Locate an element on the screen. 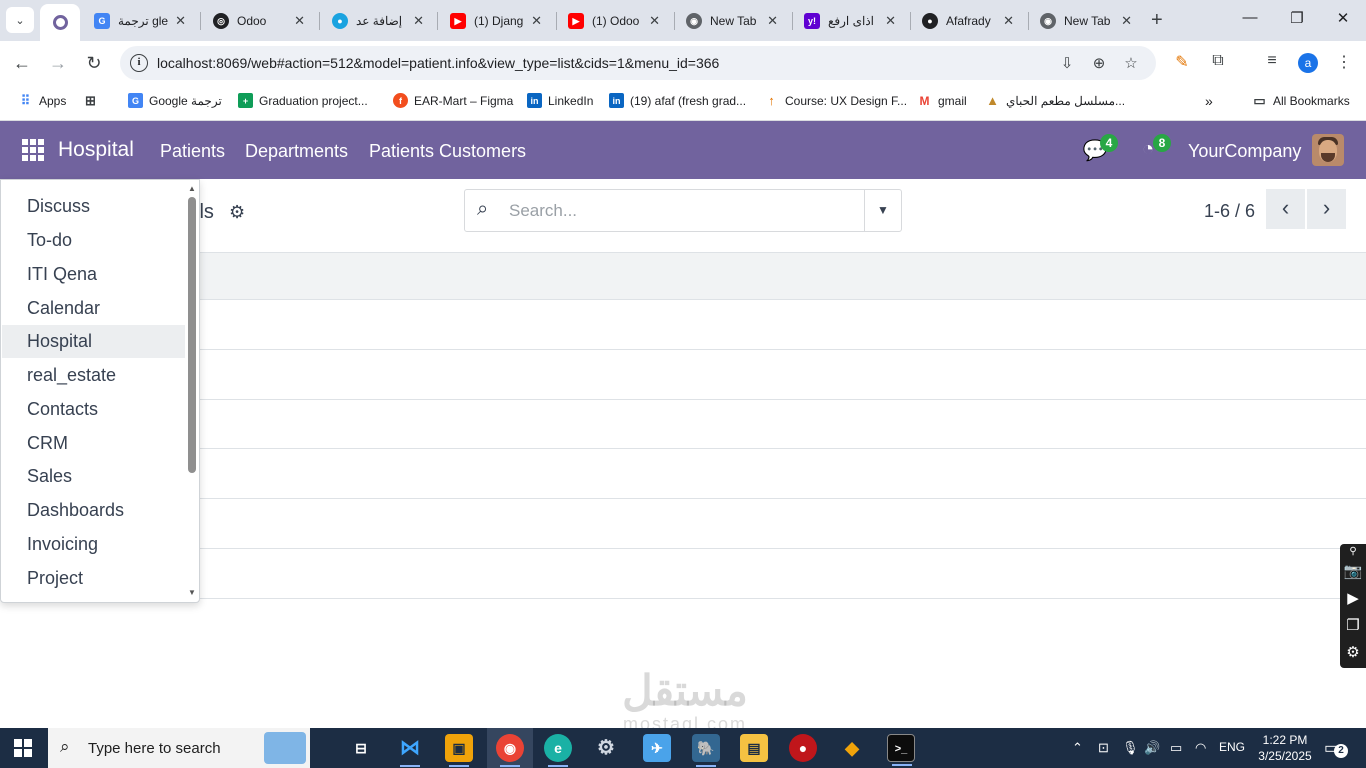  app-item-invoicing: Invoicing is located at coordinates (93, 544).